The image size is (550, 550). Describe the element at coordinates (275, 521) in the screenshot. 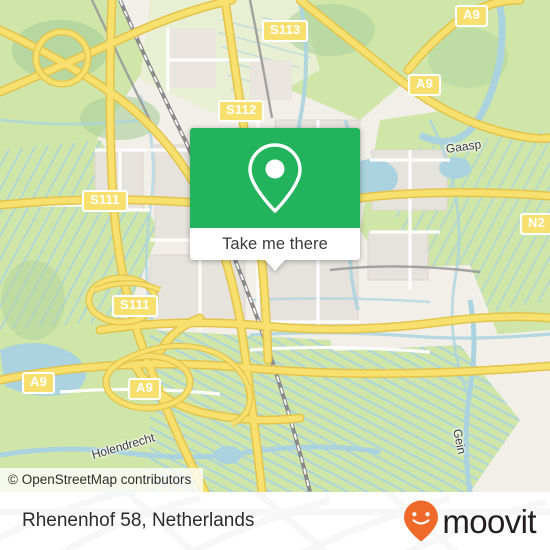

I see `footer-bar: Rhenenhof 58, Netherlands moovit` at that location.